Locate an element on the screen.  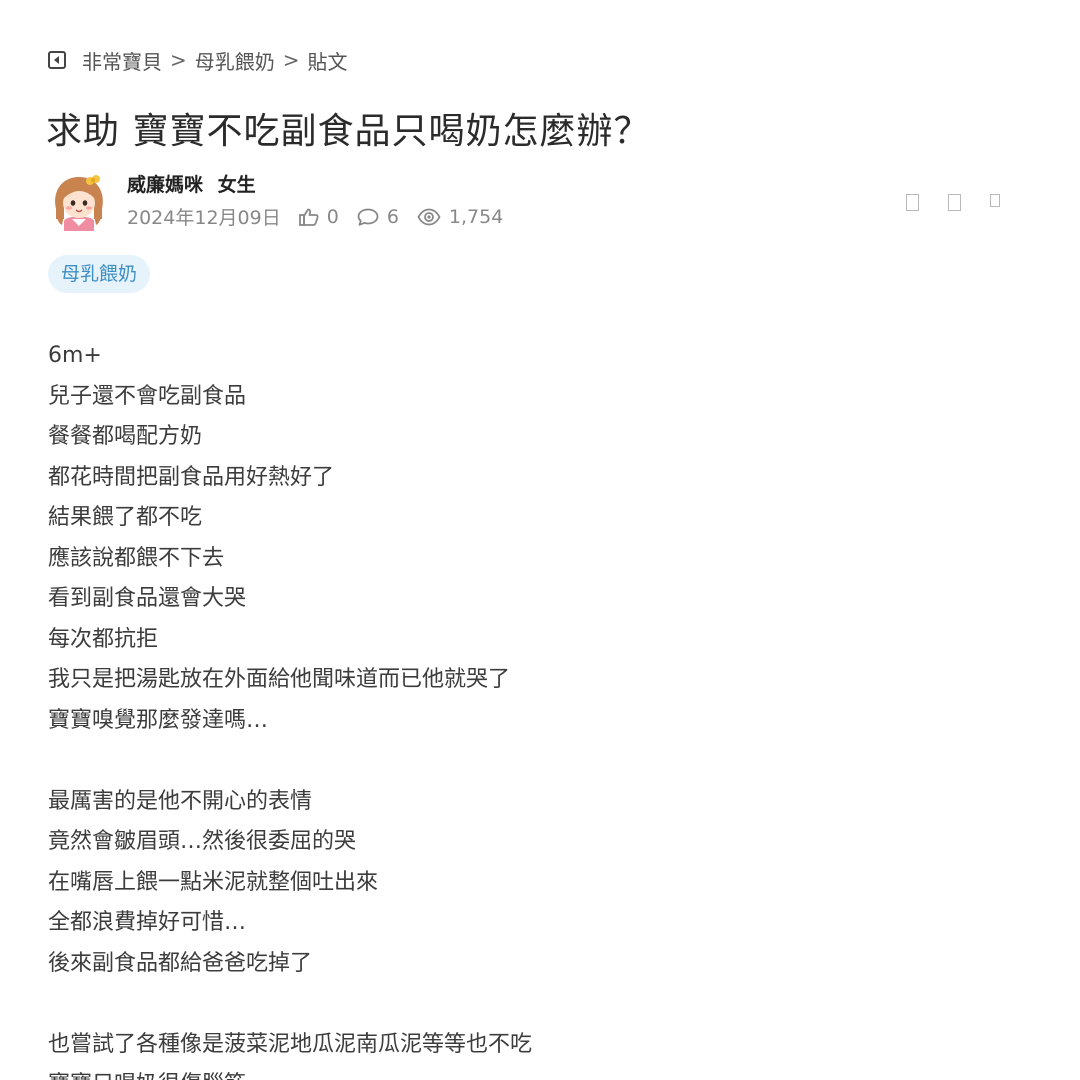
author-name: 威廉媽咪 is located at coordinates (165, 185).